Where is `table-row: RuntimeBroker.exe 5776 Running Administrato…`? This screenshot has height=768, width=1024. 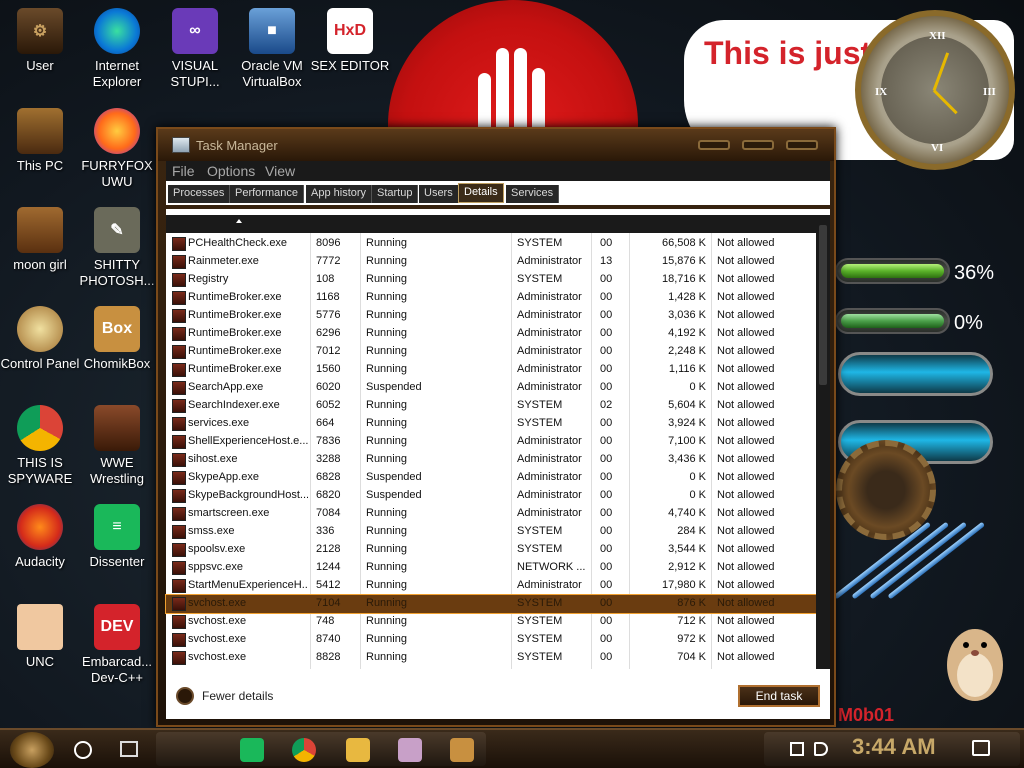
table-row: RuntimeBroker.exe 5776 Running Administrato… is located at coordinates (491, 316).